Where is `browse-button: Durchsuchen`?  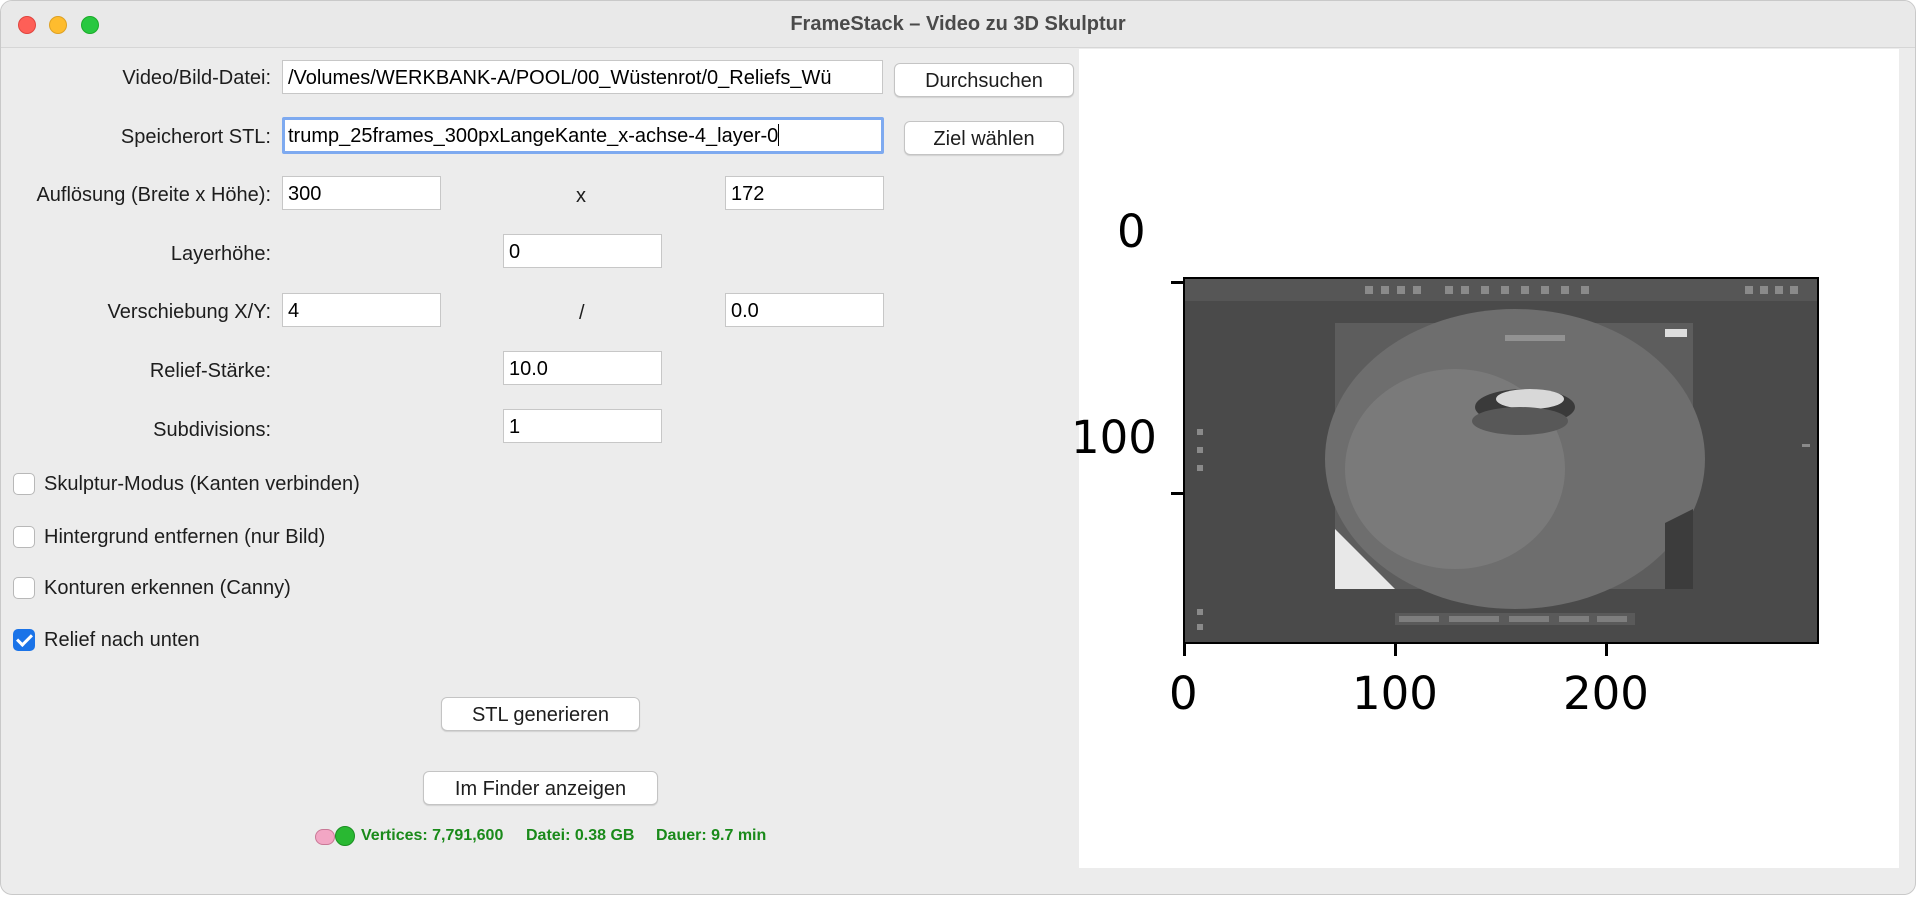 browse-button: Durchsuchen is located at coordinates (984, 80).